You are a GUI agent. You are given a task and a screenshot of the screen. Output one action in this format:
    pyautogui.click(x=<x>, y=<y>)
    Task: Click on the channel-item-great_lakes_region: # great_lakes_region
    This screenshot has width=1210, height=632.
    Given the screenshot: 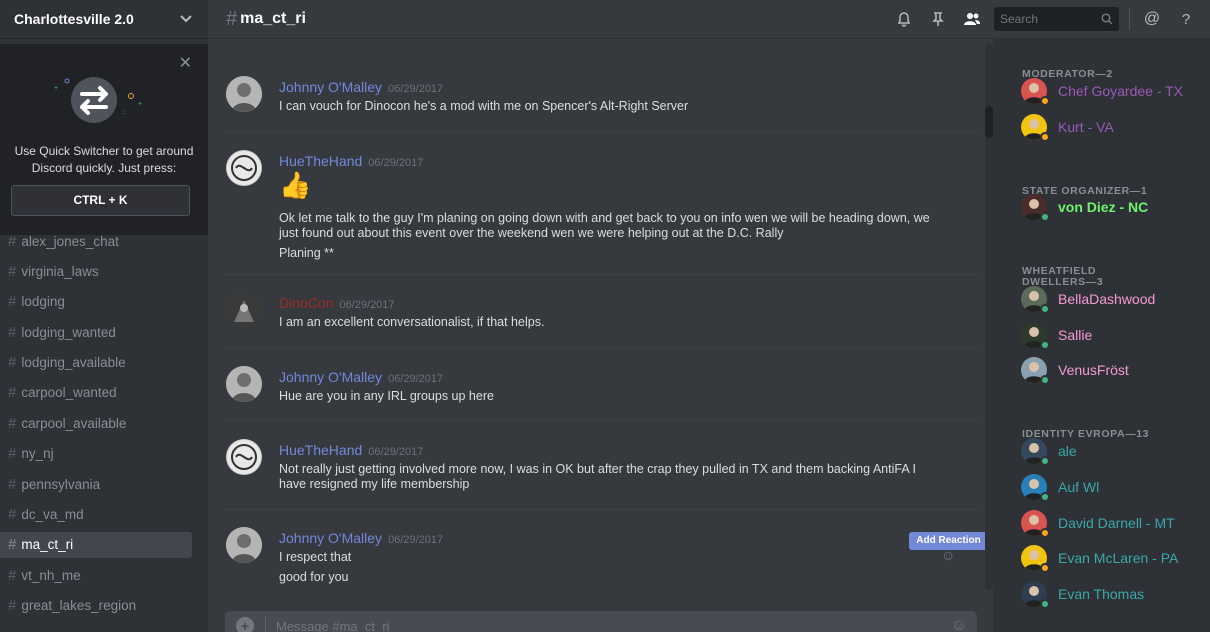 What is the action you would take?
    pyautogui.click(x=96, y=606)
    